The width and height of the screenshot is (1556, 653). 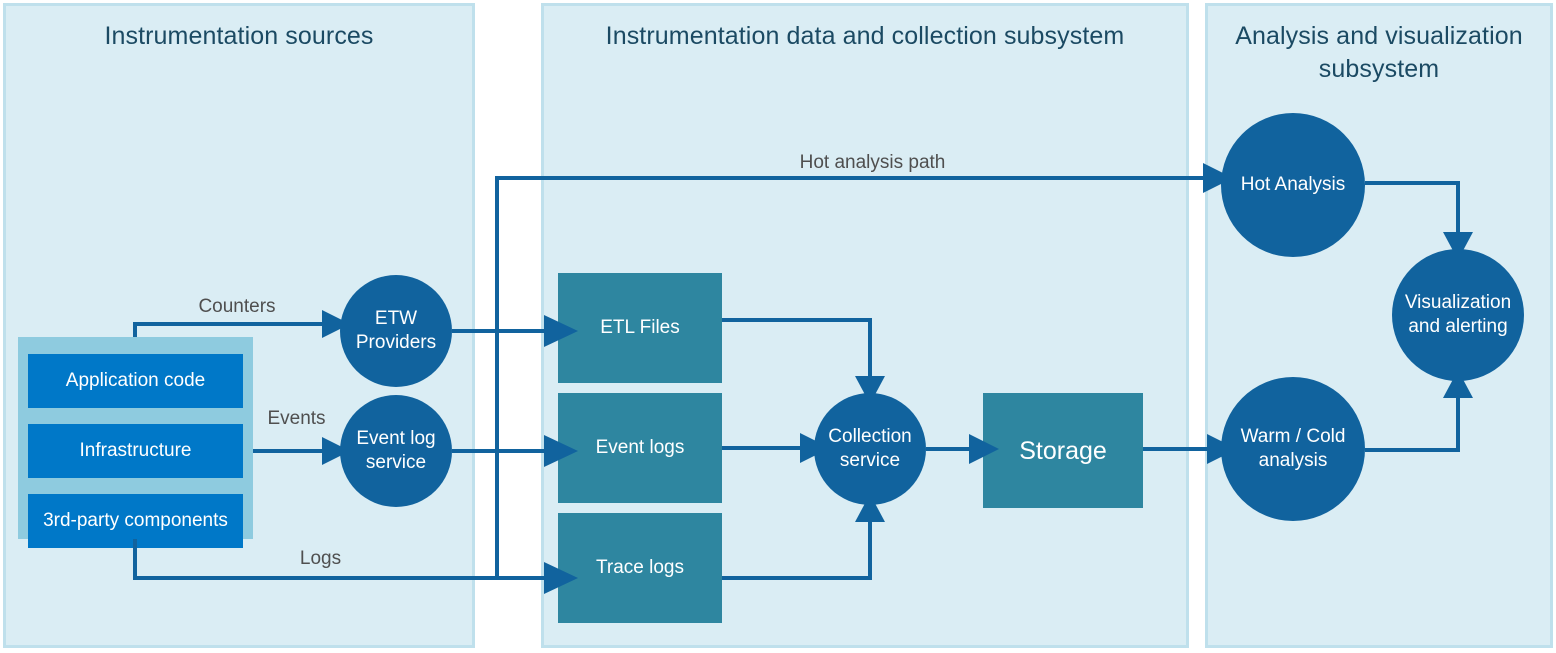 I want to click on source-label-3rd-party-components: 3rd-party components, so click(x=135, y=520).